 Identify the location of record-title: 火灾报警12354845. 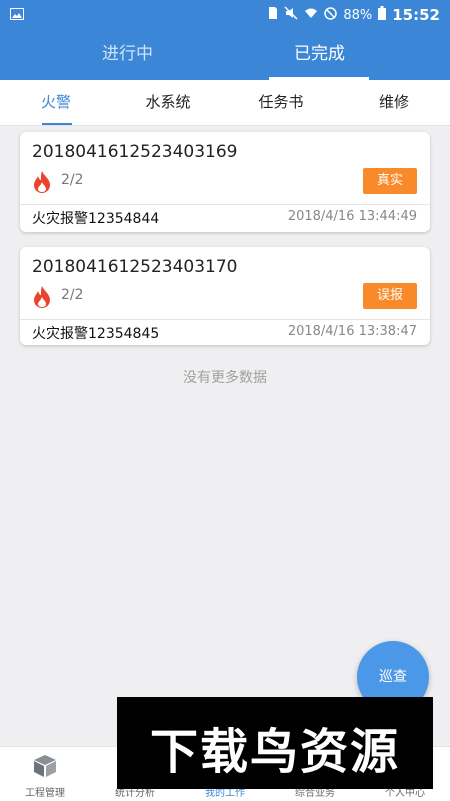
(96, 334).